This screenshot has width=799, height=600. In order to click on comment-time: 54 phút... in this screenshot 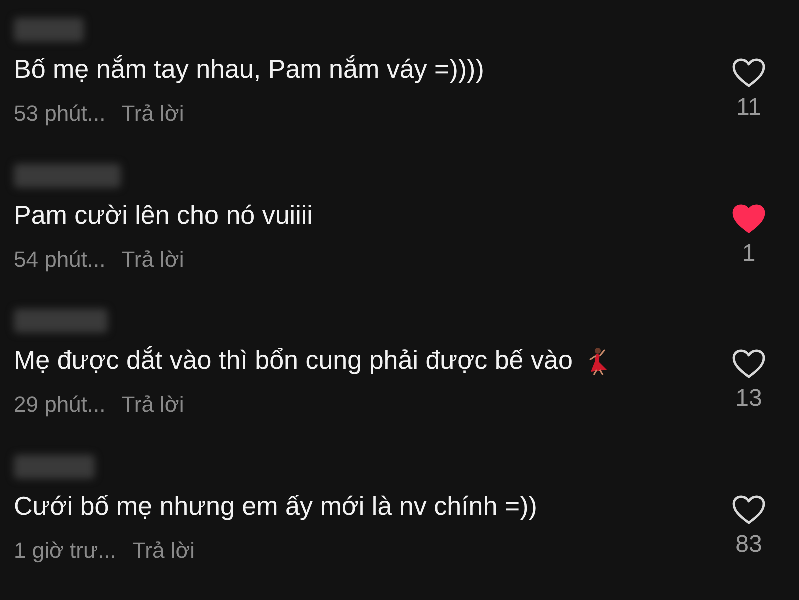, I will do `click(60, 259)`.